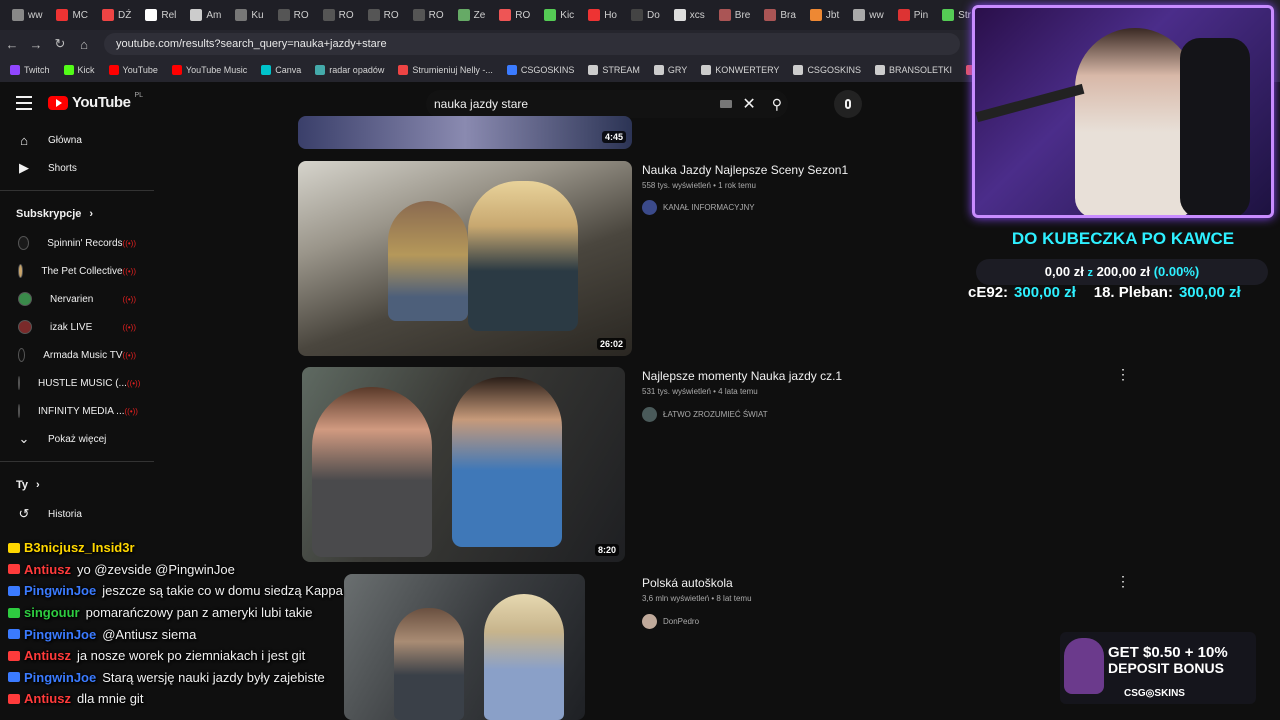  Describe the element at coordinates (155, 569) in the screenshot. I see `chat-text: yo @zevside @PingwinJoe` at that location.